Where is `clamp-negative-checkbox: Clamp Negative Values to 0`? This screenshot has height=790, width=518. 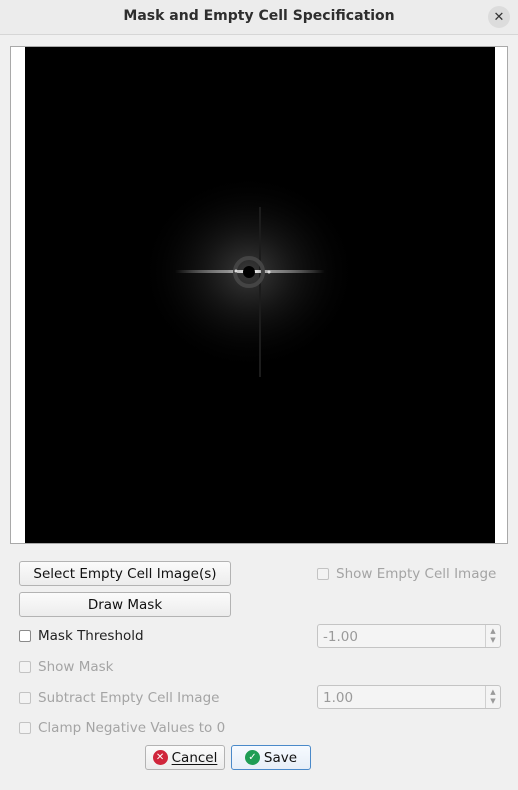
clamp-negative-checkbox: Clamp Negative Values to 0 is located at coordinates (122, 728).